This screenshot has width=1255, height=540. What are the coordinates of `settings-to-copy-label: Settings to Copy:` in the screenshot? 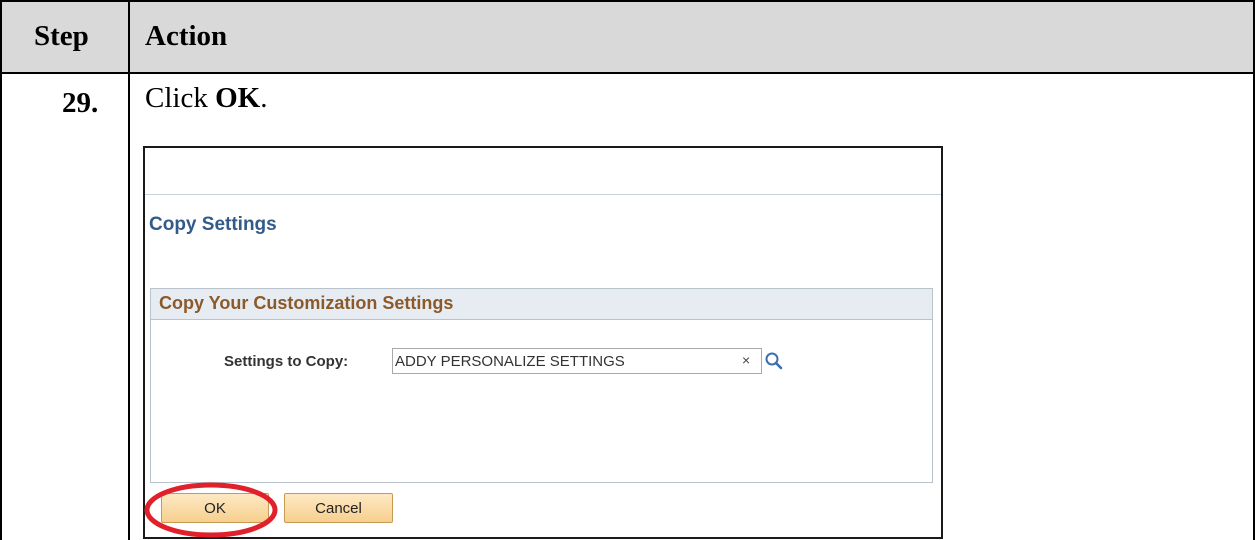 It's located at (286, 361).